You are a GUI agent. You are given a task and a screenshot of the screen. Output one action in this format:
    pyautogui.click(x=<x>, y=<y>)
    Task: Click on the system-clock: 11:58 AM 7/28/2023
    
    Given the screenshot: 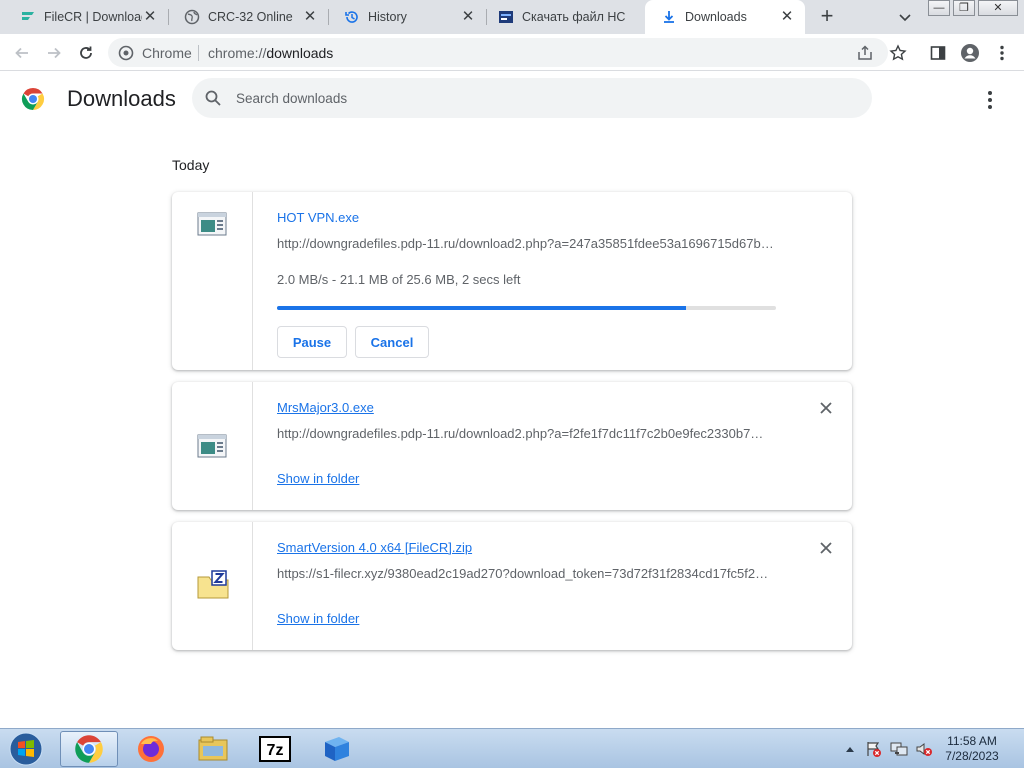 What is the action you would take?
    pyautogui.click(x=972, y=749)
    